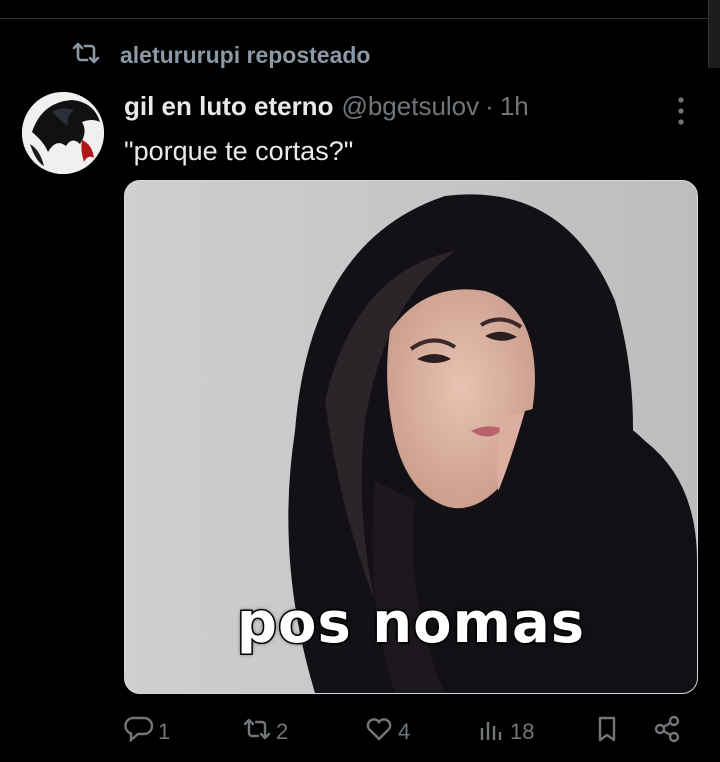 The width and height of the screenshot is (720, 762). What do you see at coordinates (164, 731) in the screenshot?
I see `reply-count: 1` at bounding box center [164, 731].